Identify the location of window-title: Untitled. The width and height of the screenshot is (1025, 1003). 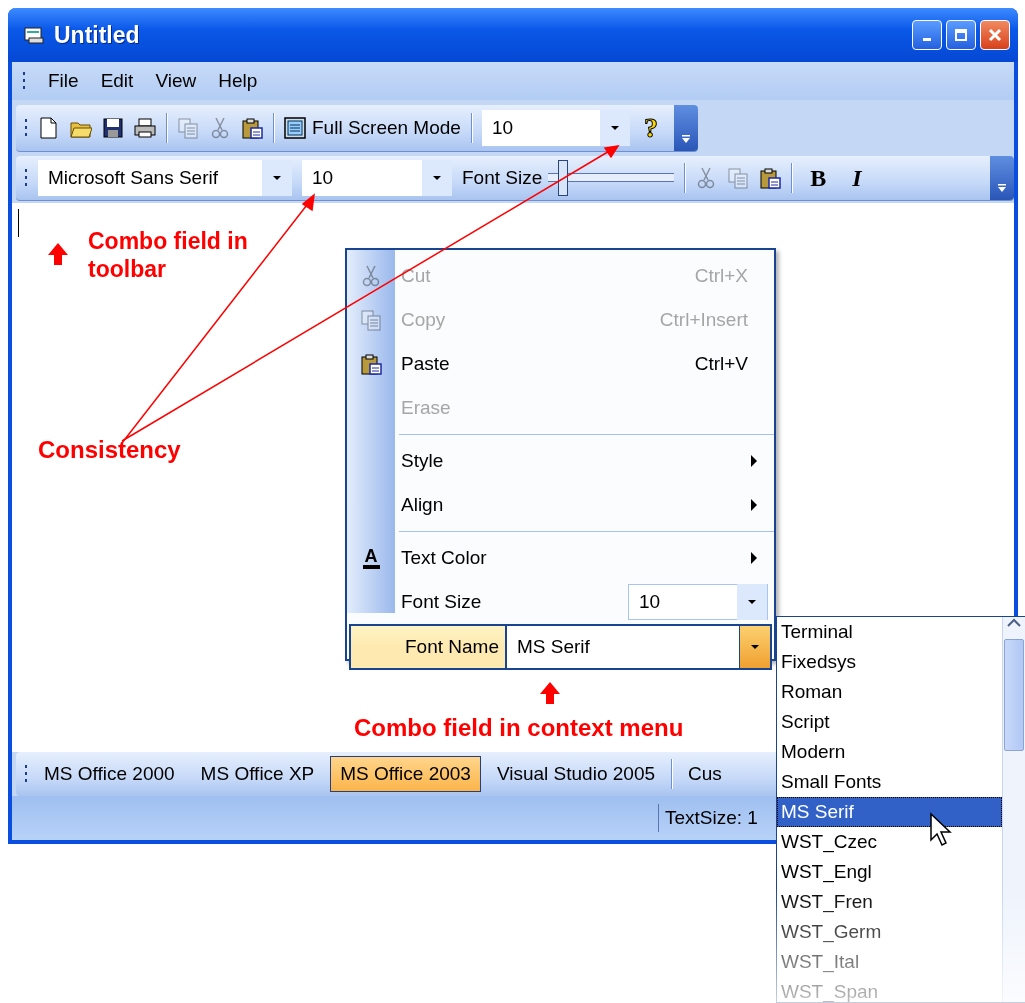
(97, 35).